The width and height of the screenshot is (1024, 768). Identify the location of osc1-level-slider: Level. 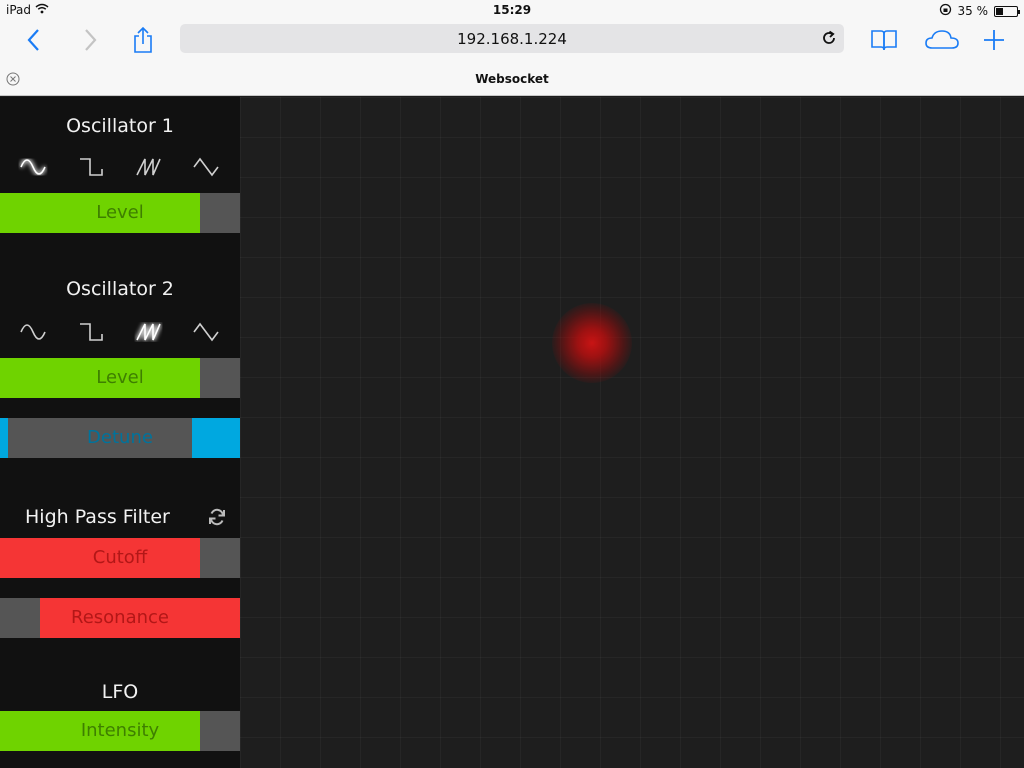
(120, 213).